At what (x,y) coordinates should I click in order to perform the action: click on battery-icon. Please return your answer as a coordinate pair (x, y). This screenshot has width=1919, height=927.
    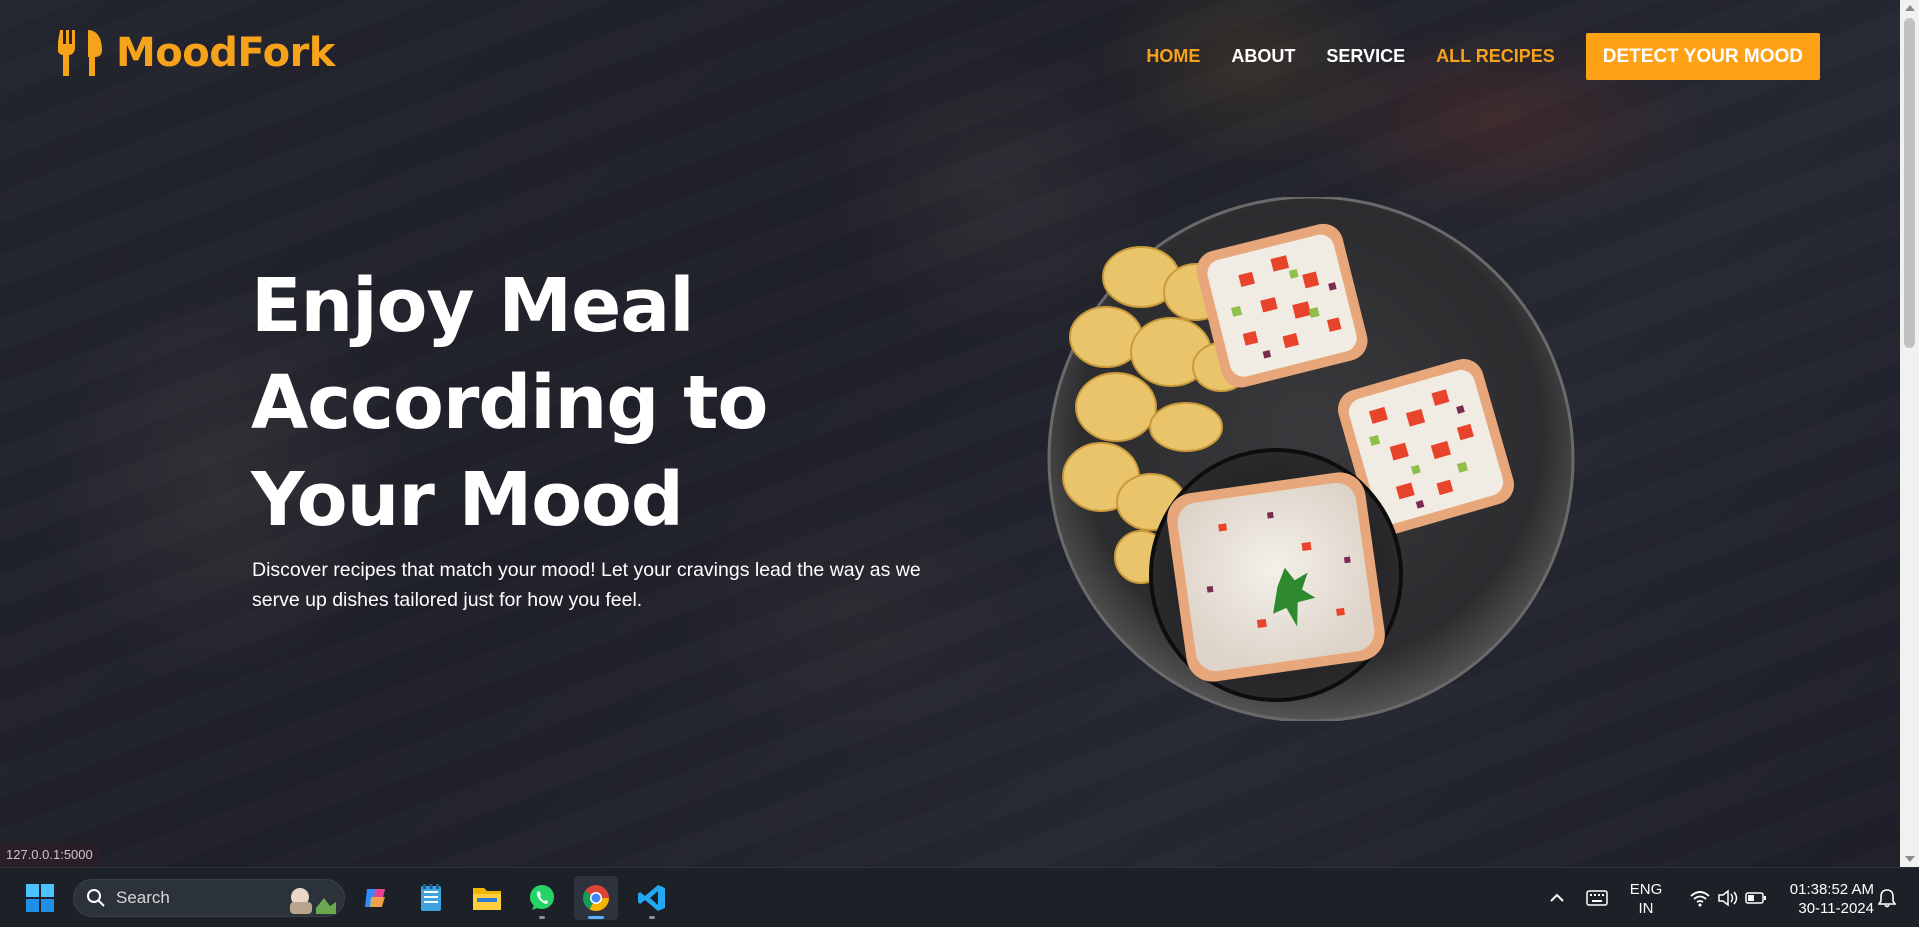
    Looking at the image, I should click on (1755, 898).